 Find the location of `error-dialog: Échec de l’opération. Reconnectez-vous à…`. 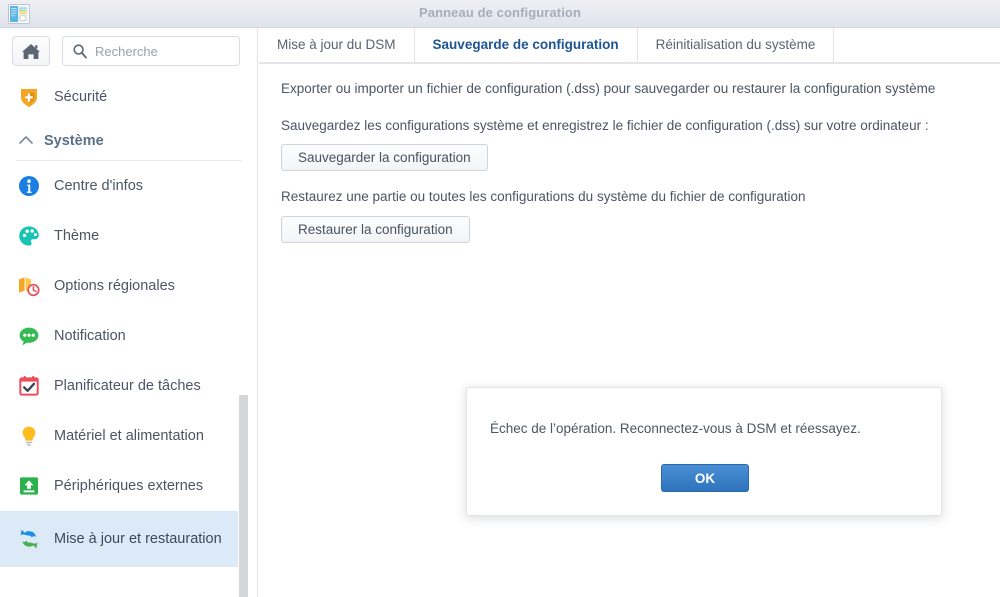

error-dialog: Échec de l’opération. Reconnectez-vous à… is located at coordinates (704, 451).